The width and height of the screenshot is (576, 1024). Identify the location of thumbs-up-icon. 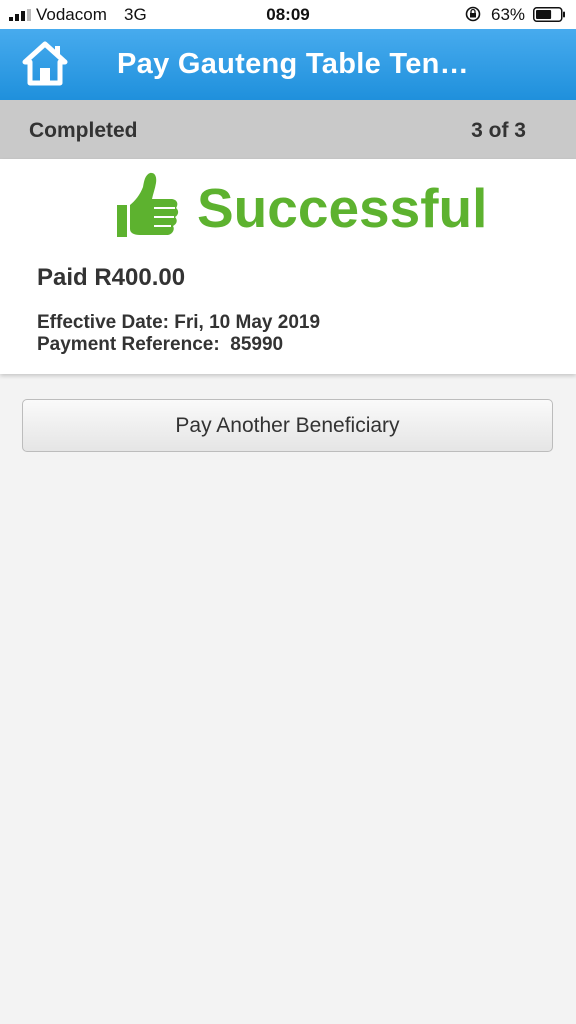
(148, 204).